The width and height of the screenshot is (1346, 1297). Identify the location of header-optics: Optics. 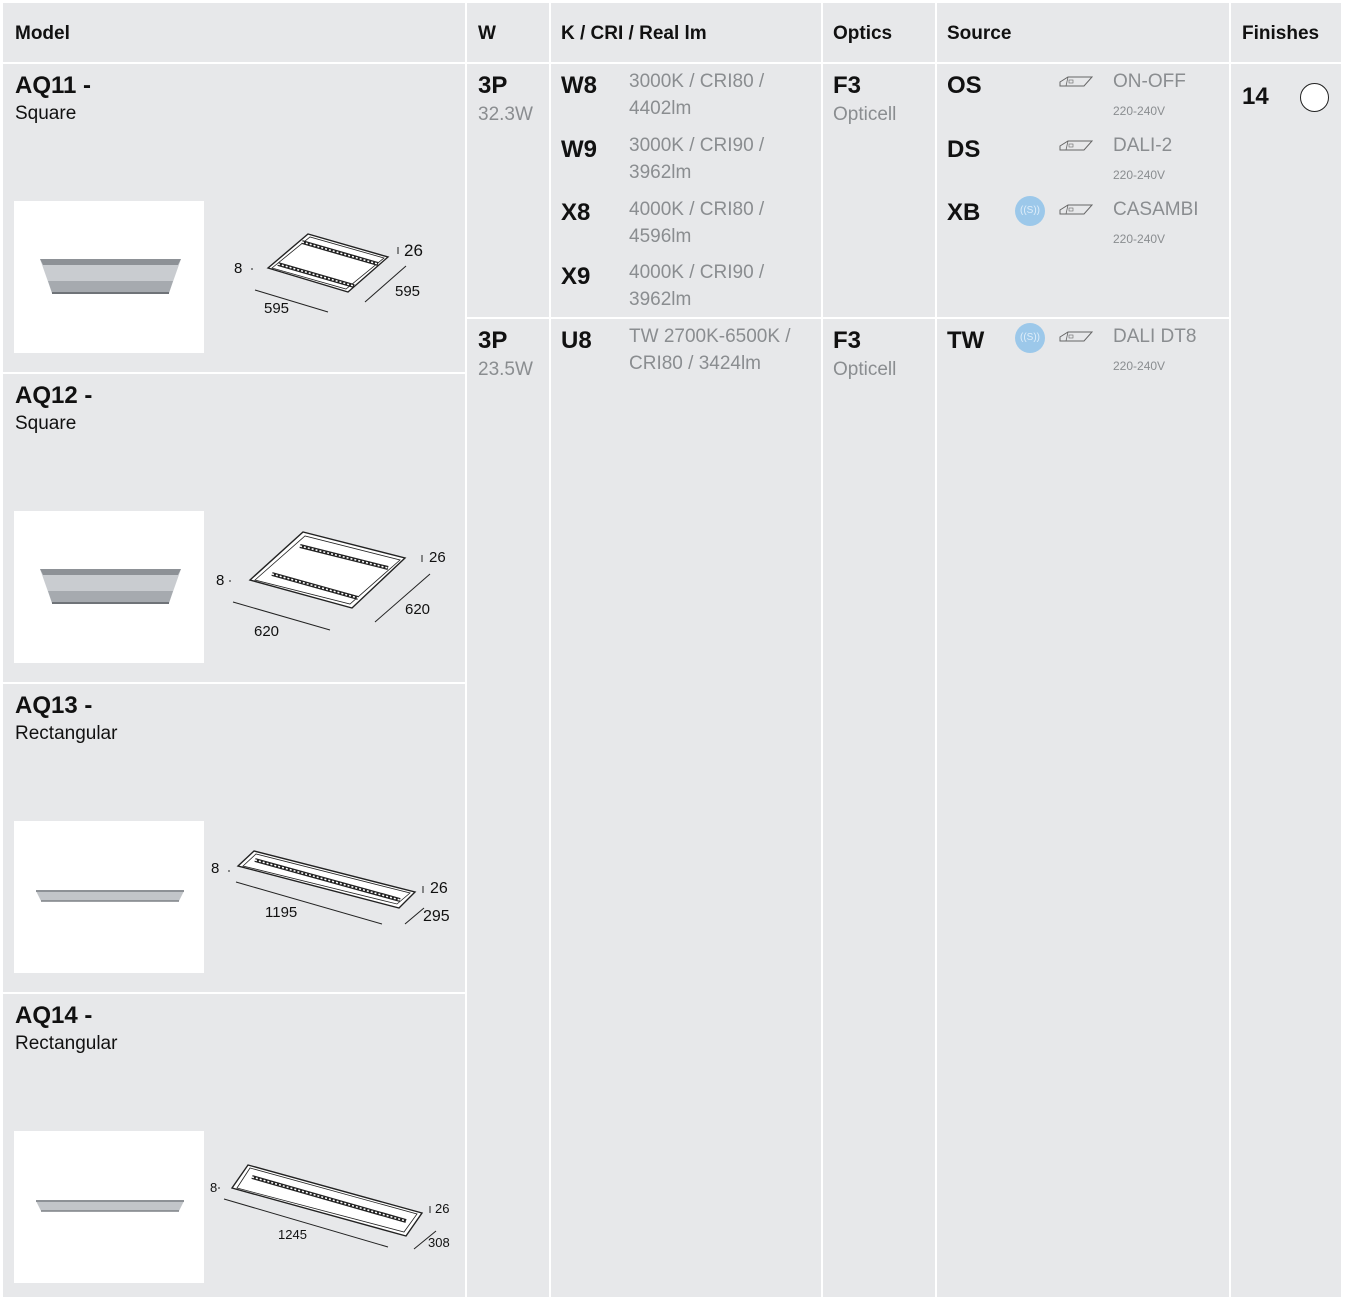
(863, 33).